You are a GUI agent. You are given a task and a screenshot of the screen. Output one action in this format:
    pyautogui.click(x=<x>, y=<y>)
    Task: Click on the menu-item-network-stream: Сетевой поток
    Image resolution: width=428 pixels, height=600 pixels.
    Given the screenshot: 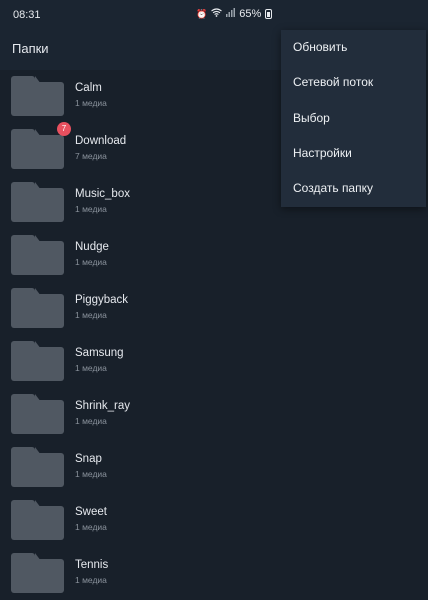 What is the action you would take?
    pyautogui.click(x=353, y=82)
    